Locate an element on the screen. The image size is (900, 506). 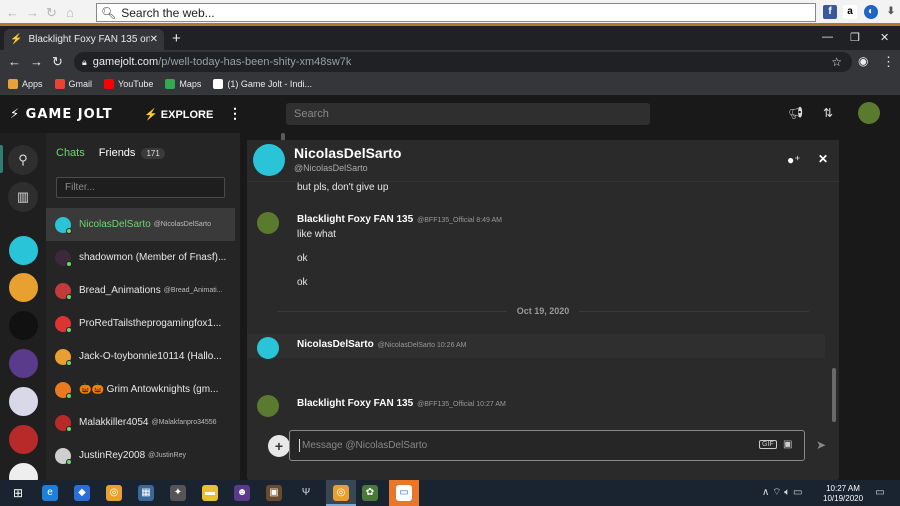
facebook-icon: f is located at coordinates (830, 12).